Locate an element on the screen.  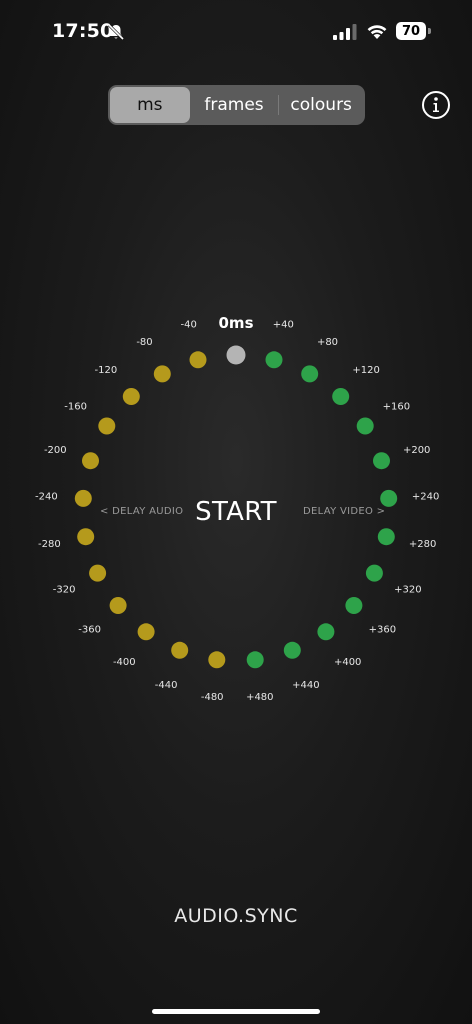
marker-label: -160 is located at coordinates (75, 407).